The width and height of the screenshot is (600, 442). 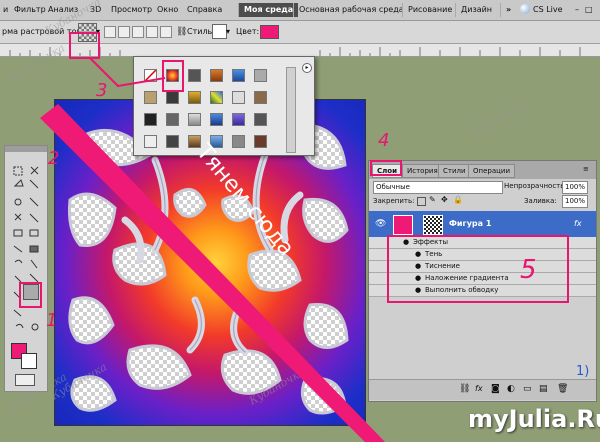 What do you see at coordinates (583, 371) in the screenshot?
I see `corner-number: 1)` at bounding box center [583, 371].